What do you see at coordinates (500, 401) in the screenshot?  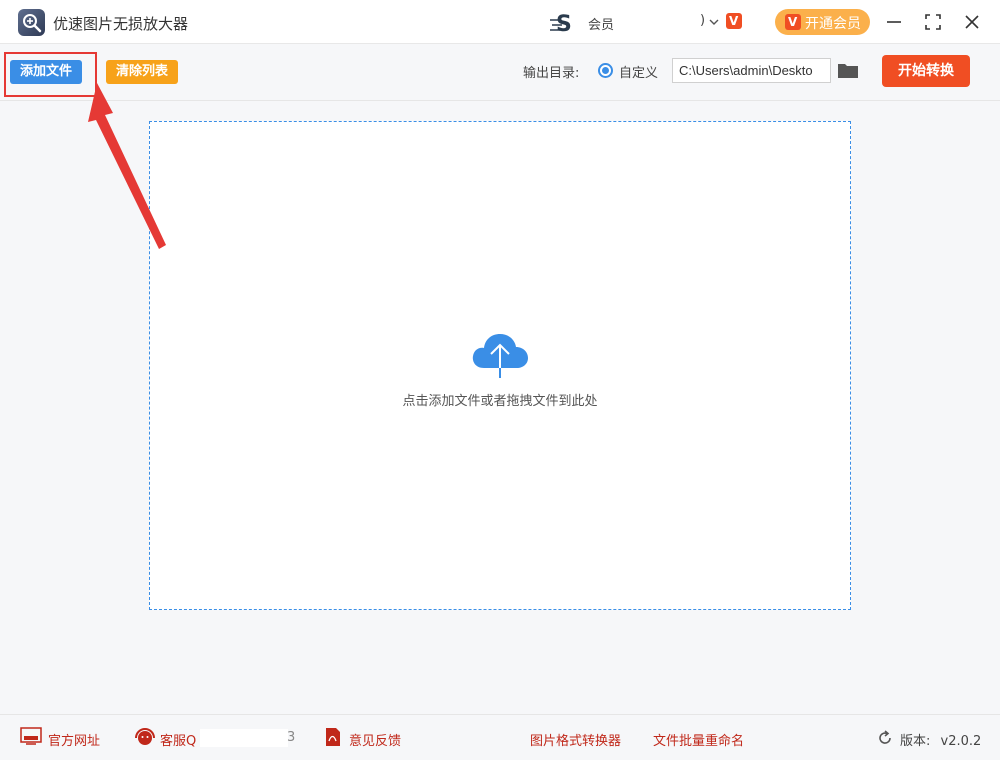 I see `drop-hint-text: 点击添加文件或者拖拽文件到此处` at bounding box center [500, 401].